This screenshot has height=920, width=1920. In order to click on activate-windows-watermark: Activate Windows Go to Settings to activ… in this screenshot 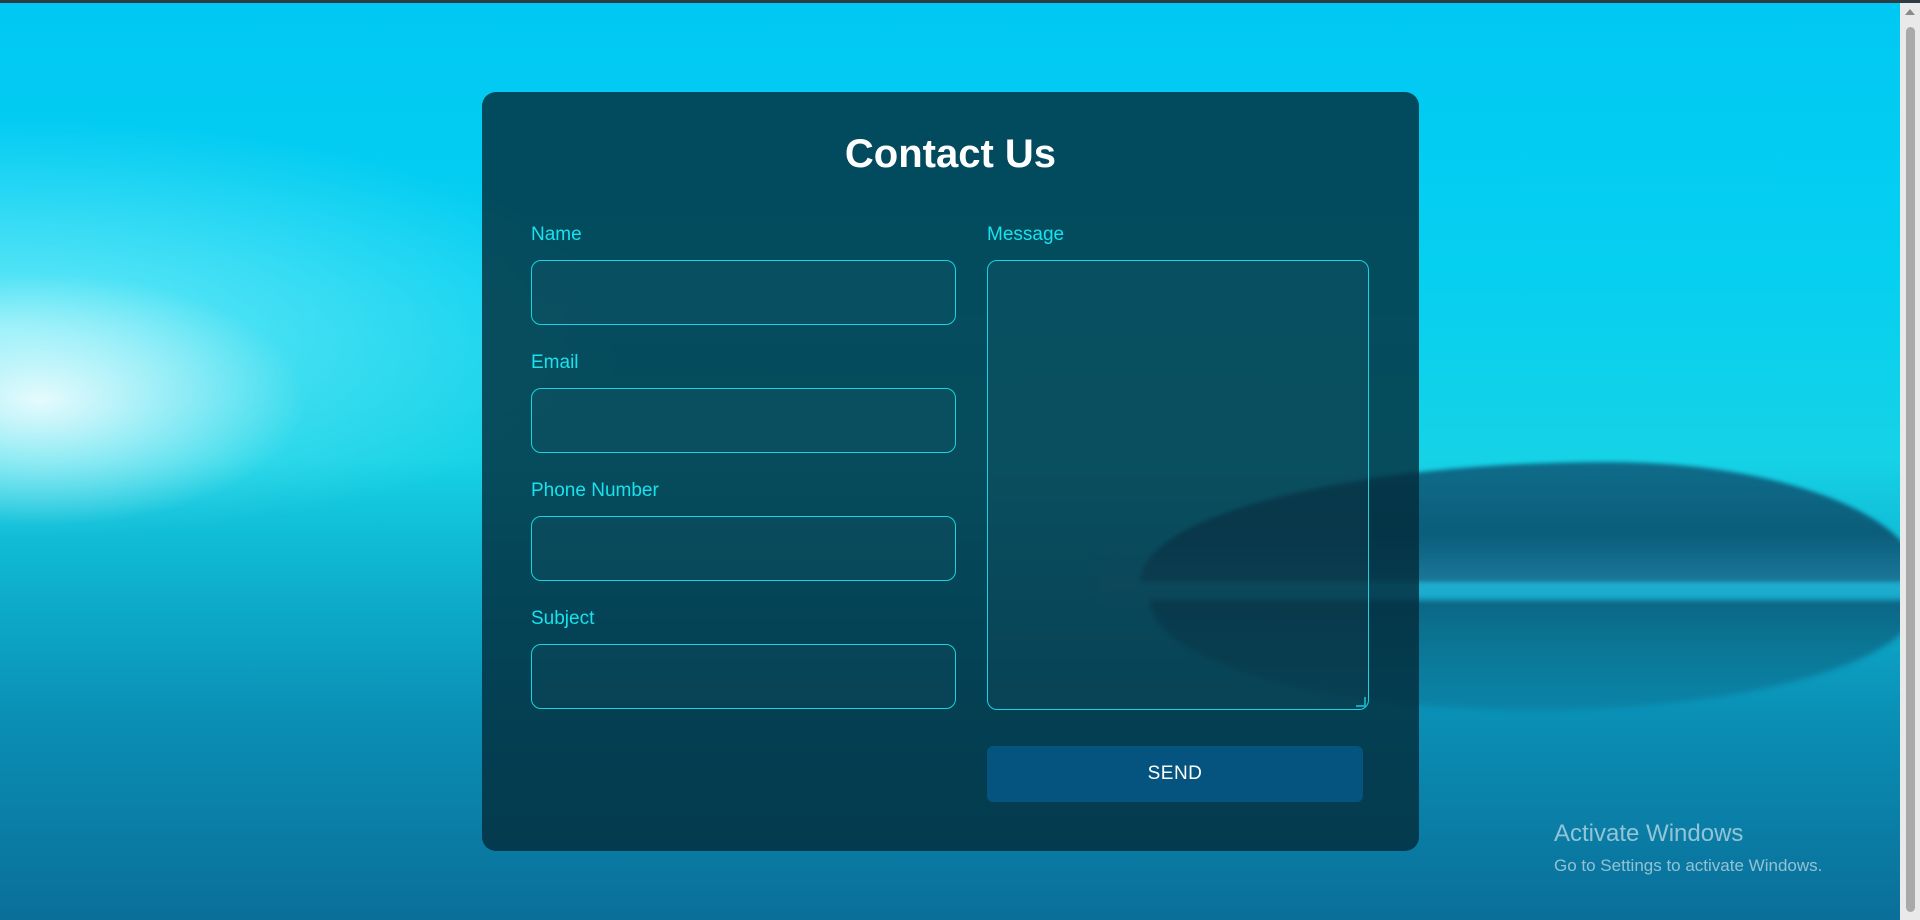, I will do `click(1688, 848)`.